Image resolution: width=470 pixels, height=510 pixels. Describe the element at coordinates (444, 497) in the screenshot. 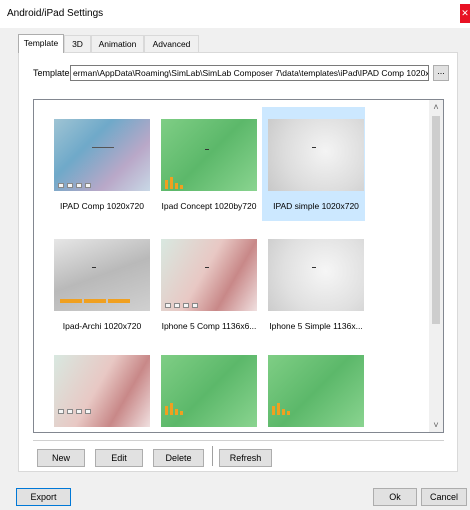

I see `cancel-button: Cancel` at that location.